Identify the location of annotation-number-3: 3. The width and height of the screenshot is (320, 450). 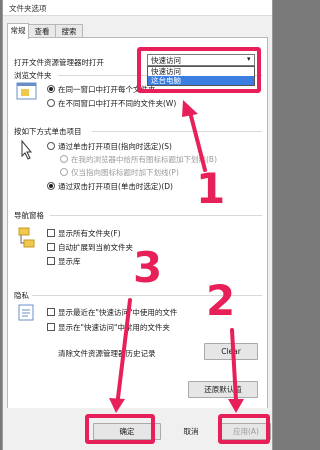
(148, 267).